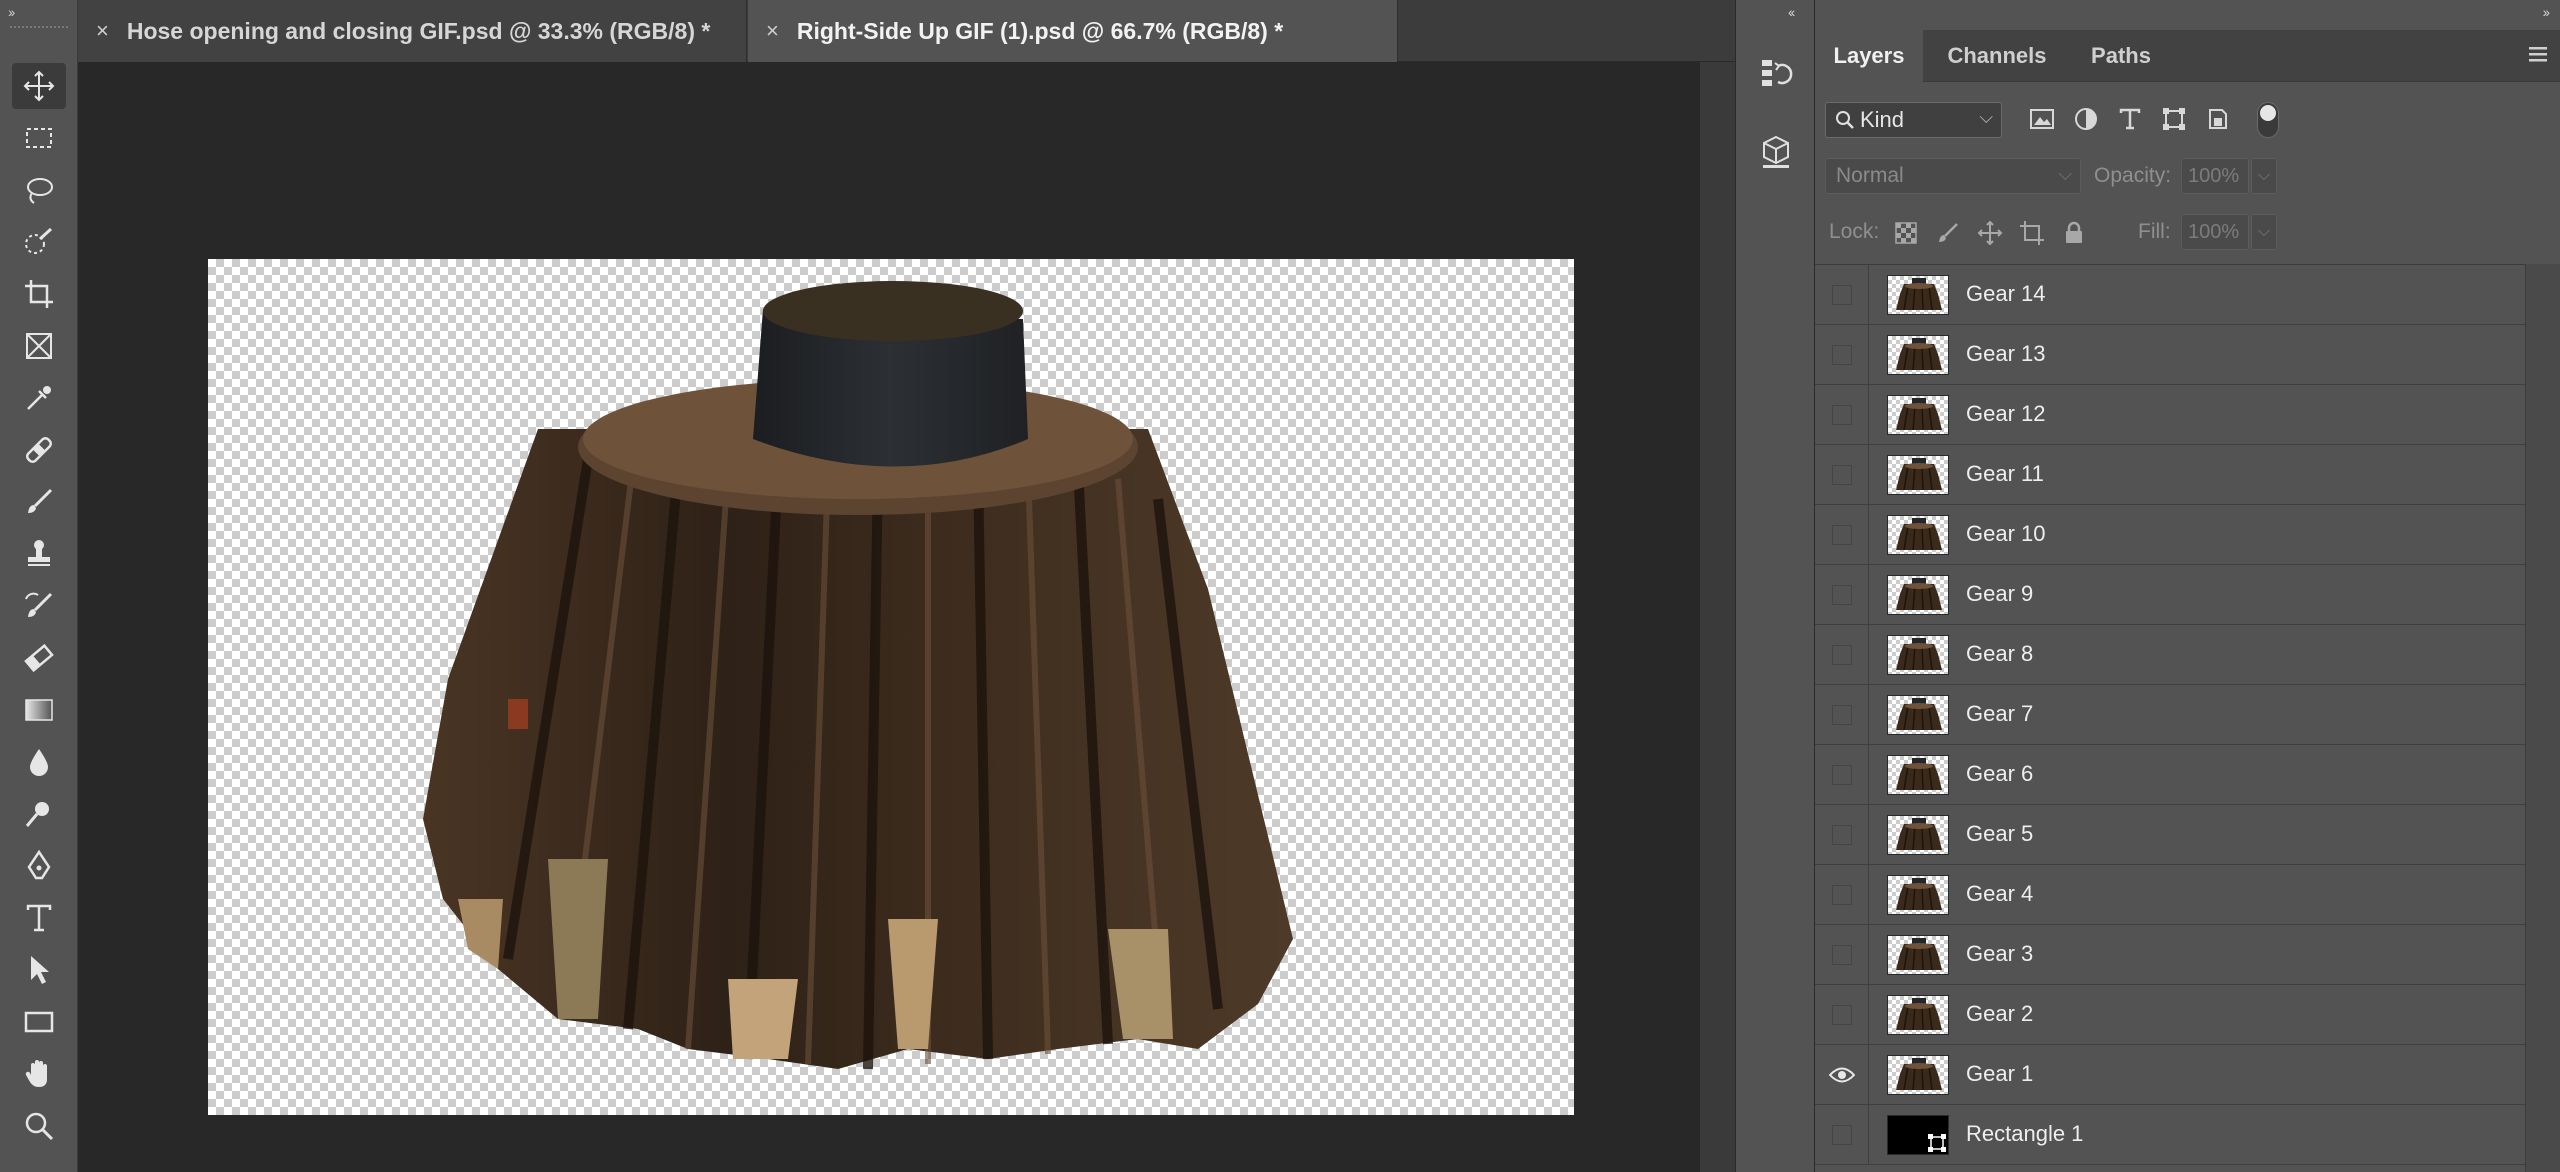 The image size is (2560, 1172). Describe the element at coordinates (2264, 232) in the screenshot. I see `fill-dropdown: ⌵` at that location.